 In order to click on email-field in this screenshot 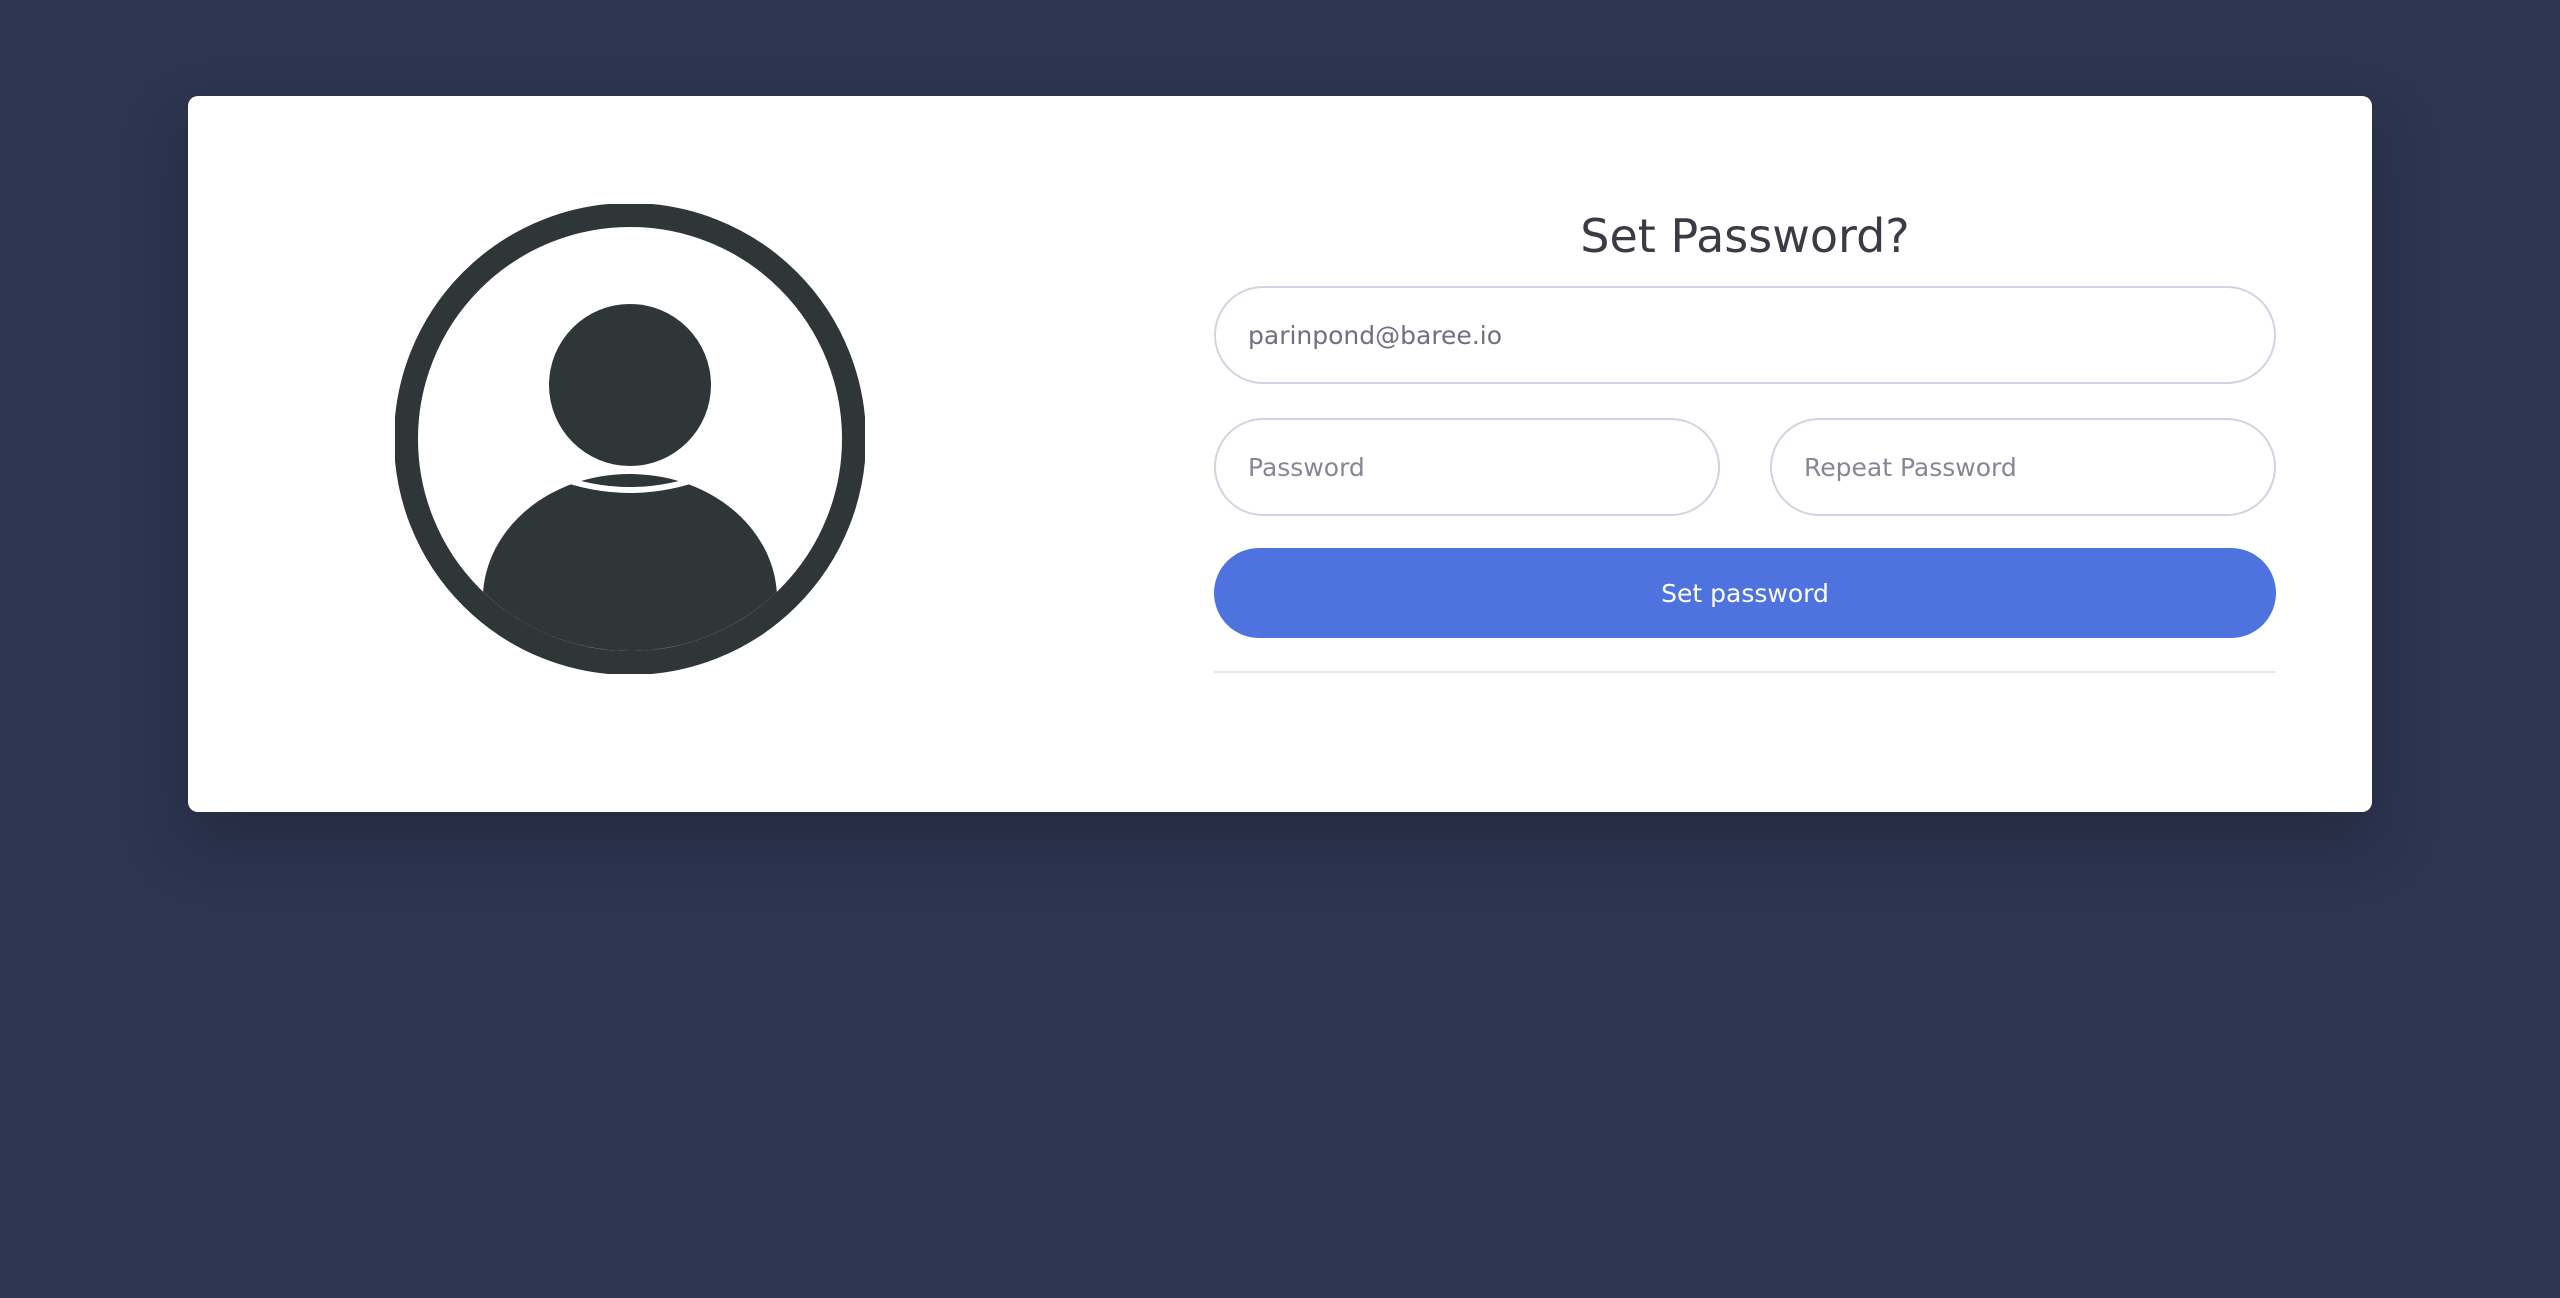, I will do `click(1745, 335)`.